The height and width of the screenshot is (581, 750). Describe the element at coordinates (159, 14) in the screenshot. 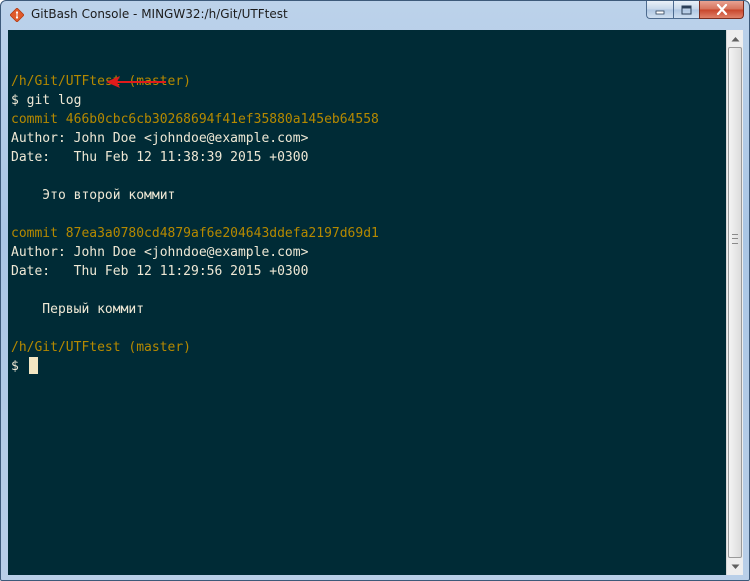

I see `window-title: GitBash Console - MINGW32:/h/Git/UTFtest` at that location.